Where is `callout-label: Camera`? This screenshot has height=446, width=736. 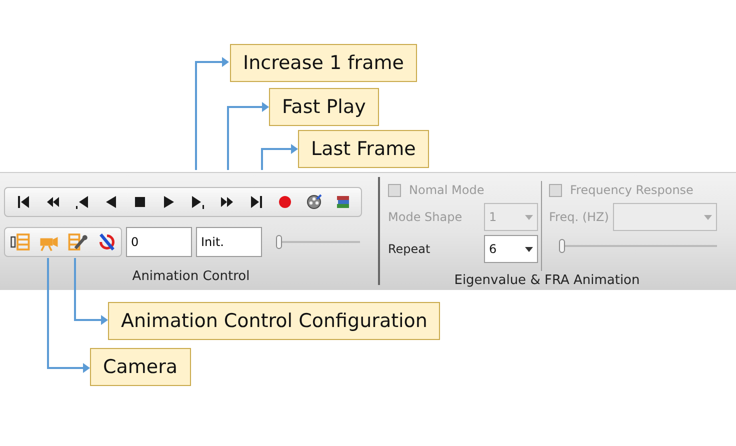
callout-label: Camera is located at coordinates (140, 367).